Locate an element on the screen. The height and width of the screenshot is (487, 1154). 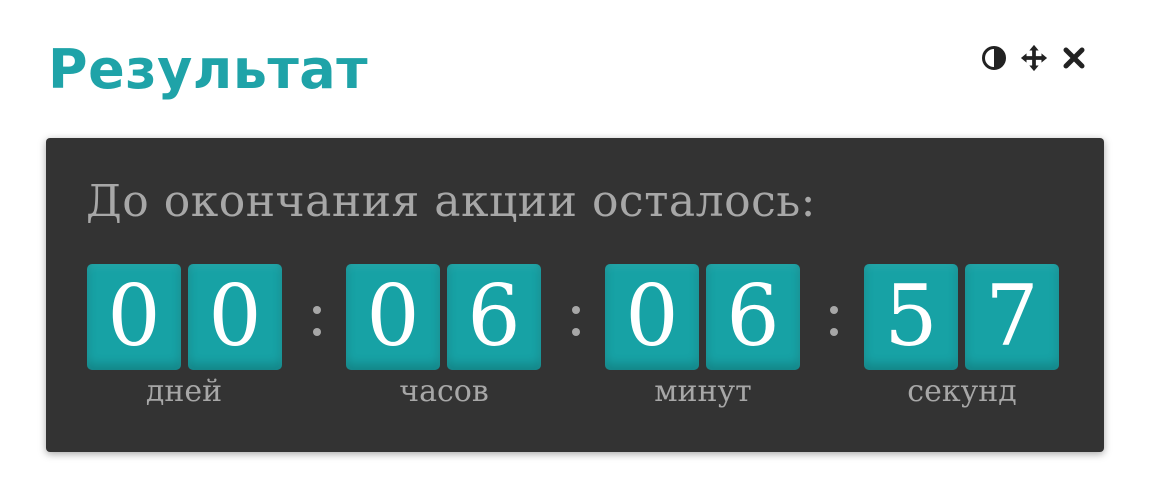
hours-digit-2: 6 is located at coordinates (494, 317).